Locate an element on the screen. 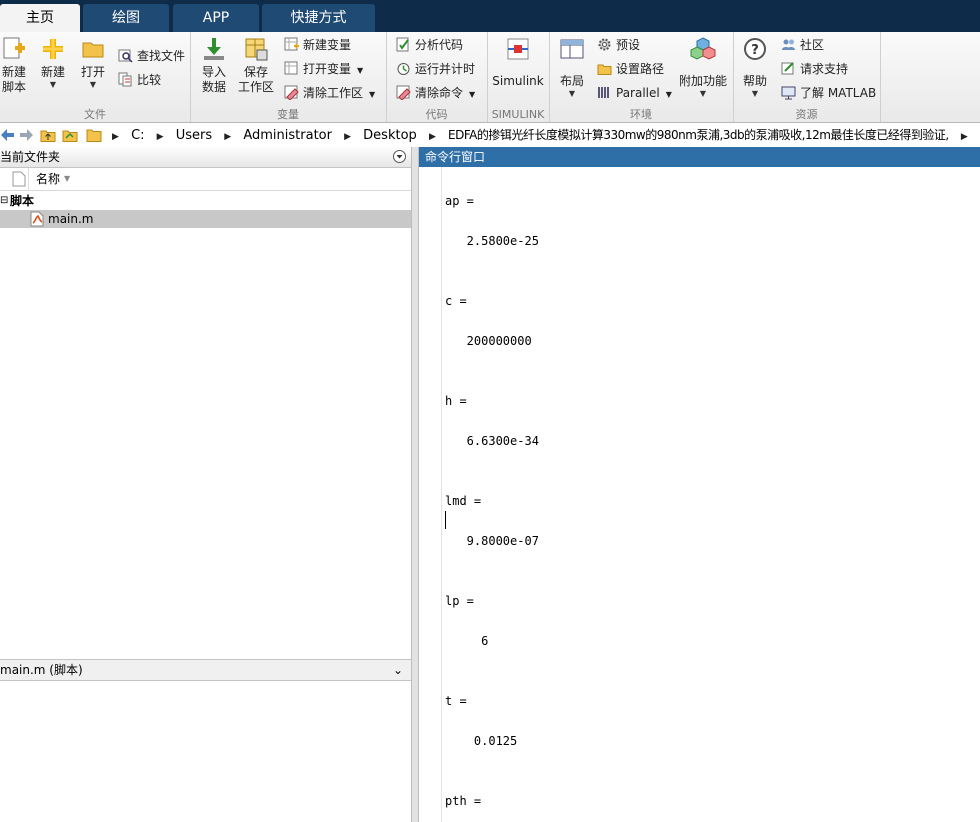 This screenshot has width=980, height=822. collapse-icon: ⊟ is located at coordinates (4, 201).